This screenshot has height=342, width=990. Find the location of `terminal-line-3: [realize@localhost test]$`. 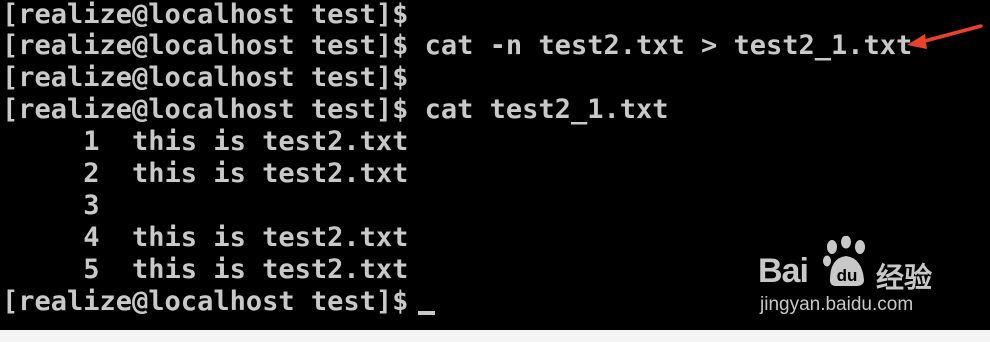

terminal-line-3: [realize@localhost test]$ is located at coordinates (205, 77).